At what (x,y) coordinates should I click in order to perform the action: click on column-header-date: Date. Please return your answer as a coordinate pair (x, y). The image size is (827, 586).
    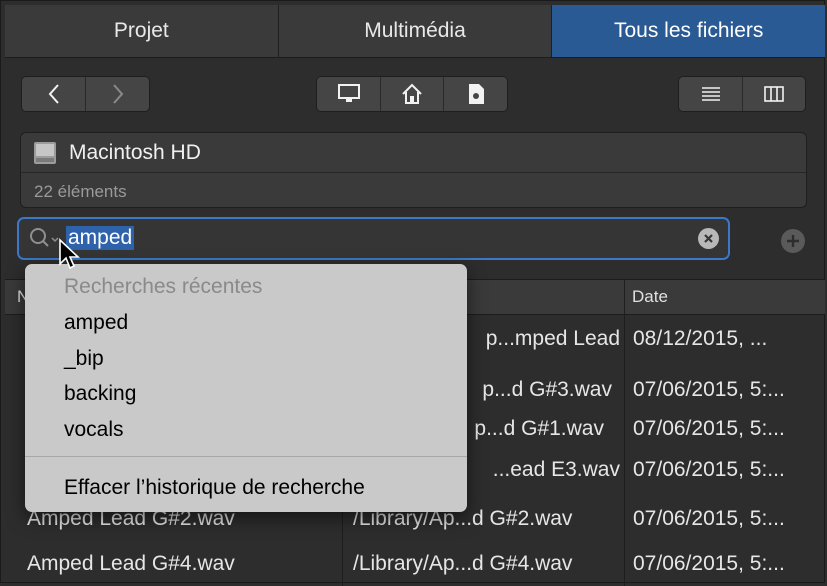
    Looking at the image, I should click on (718, 297).